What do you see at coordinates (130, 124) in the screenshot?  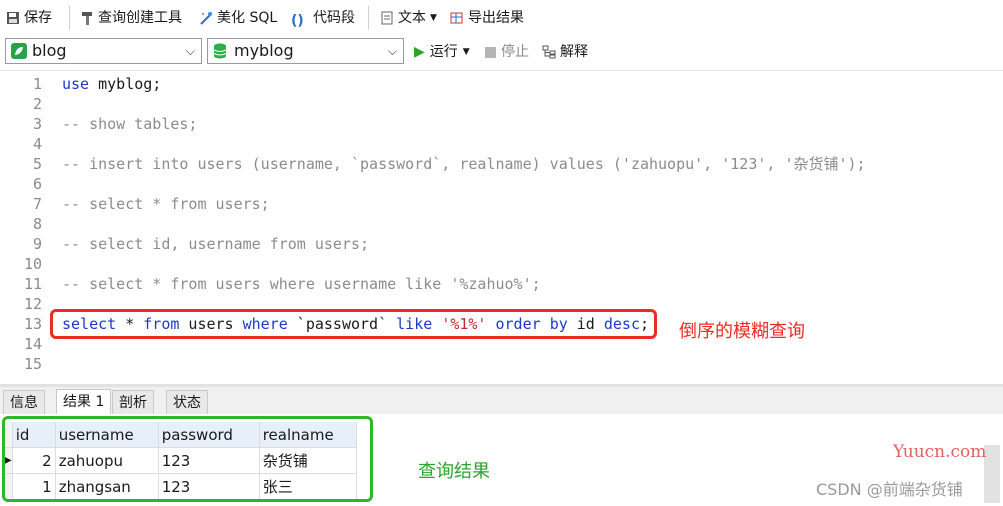 I see `code-comment: -- show tables;` at bounding box center [130, 124].